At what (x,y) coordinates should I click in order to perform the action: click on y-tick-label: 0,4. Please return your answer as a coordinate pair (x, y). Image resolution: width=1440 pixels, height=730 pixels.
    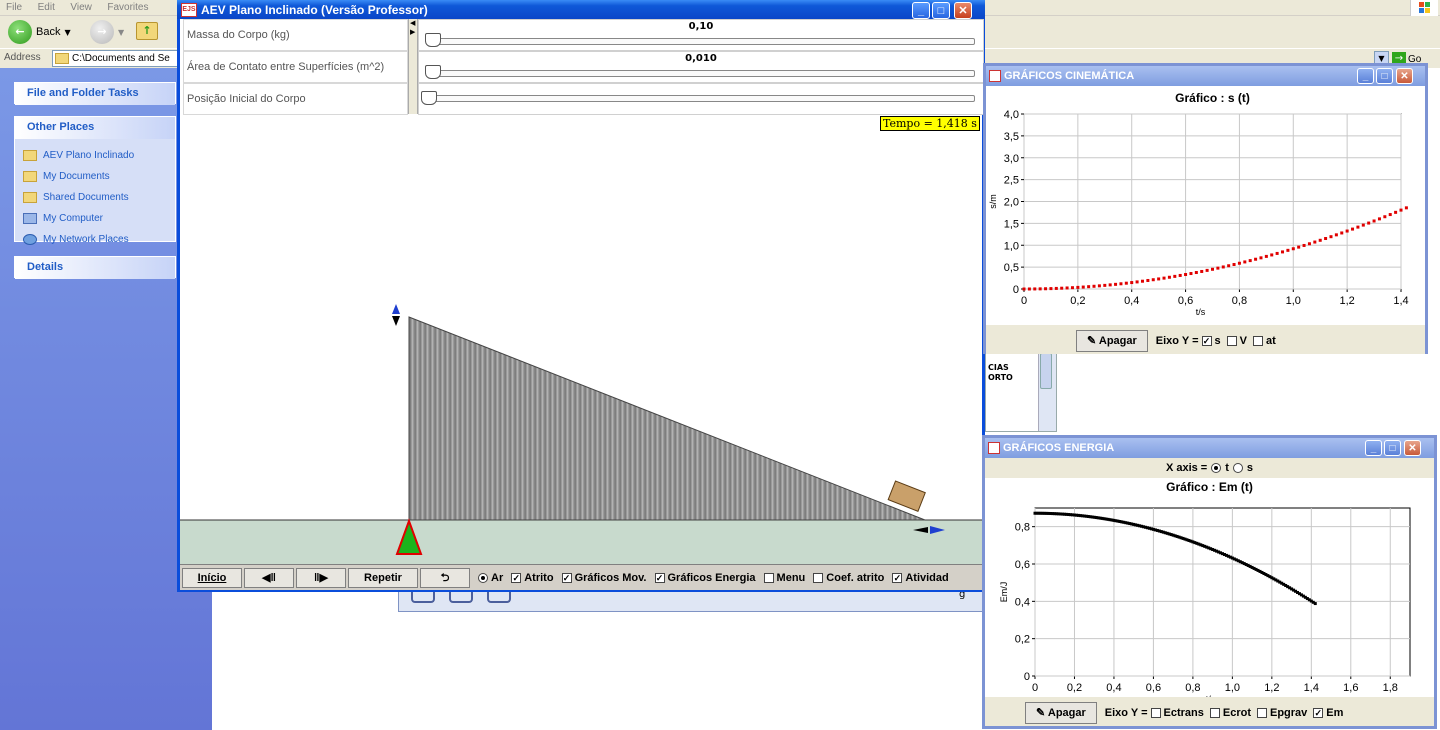
    Looking at the image, I should click on (1022, 602).